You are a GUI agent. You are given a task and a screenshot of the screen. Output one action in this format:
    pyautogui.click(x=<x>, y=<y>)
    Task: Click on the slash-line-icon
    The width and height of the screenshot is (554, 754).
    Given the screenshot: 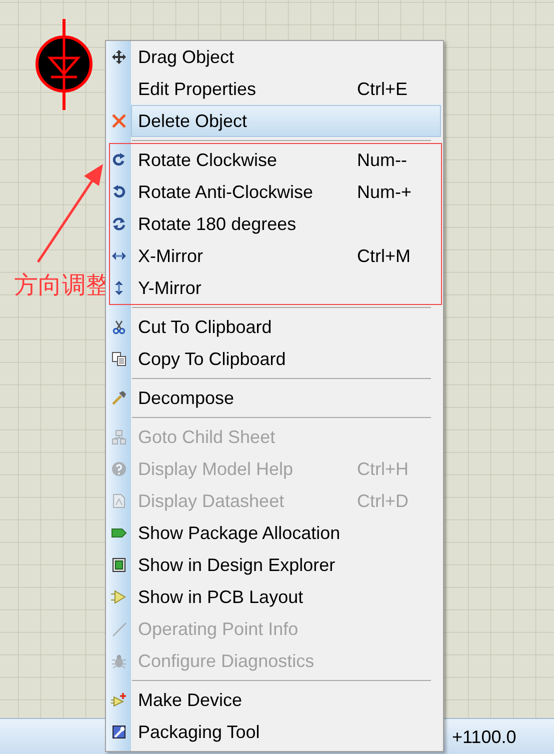 What is the action you would take?
    pyautogui.click(x=119, y=629)
    